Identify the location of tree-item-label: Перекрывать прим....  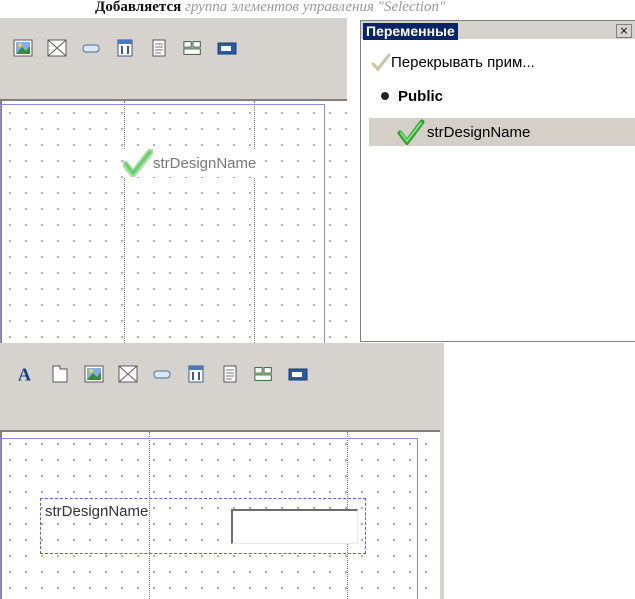
(463, 62).